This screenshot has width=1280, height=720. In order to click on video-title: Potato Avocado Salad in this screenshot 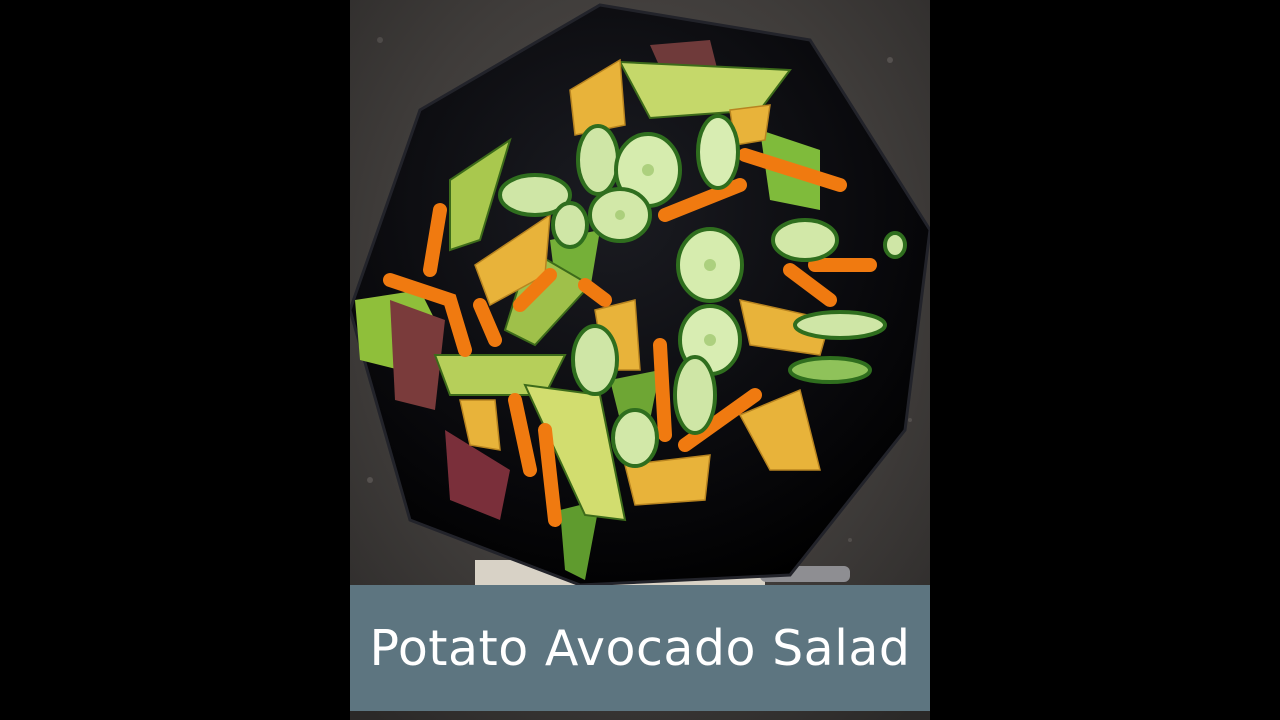, I will do `click(640, 648)`.